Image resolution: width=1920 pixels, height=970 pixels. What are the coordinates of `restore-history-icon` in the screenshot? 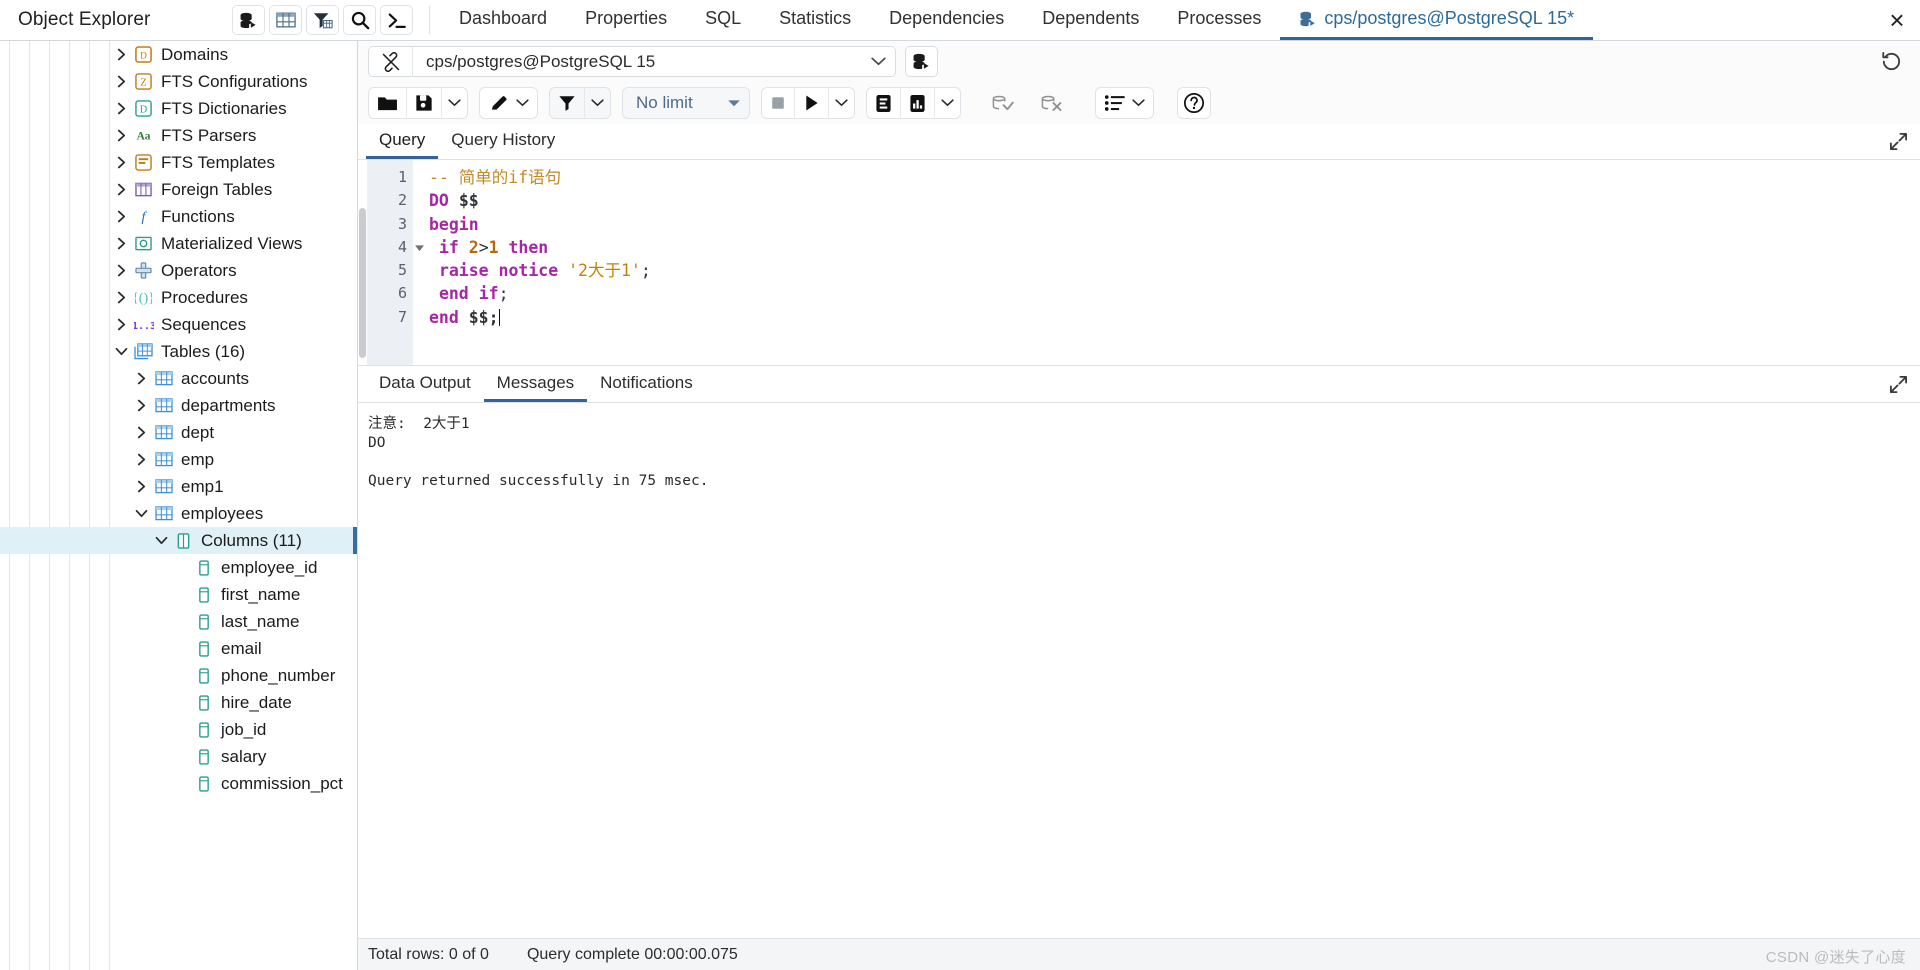 It's located at (1891, 62).